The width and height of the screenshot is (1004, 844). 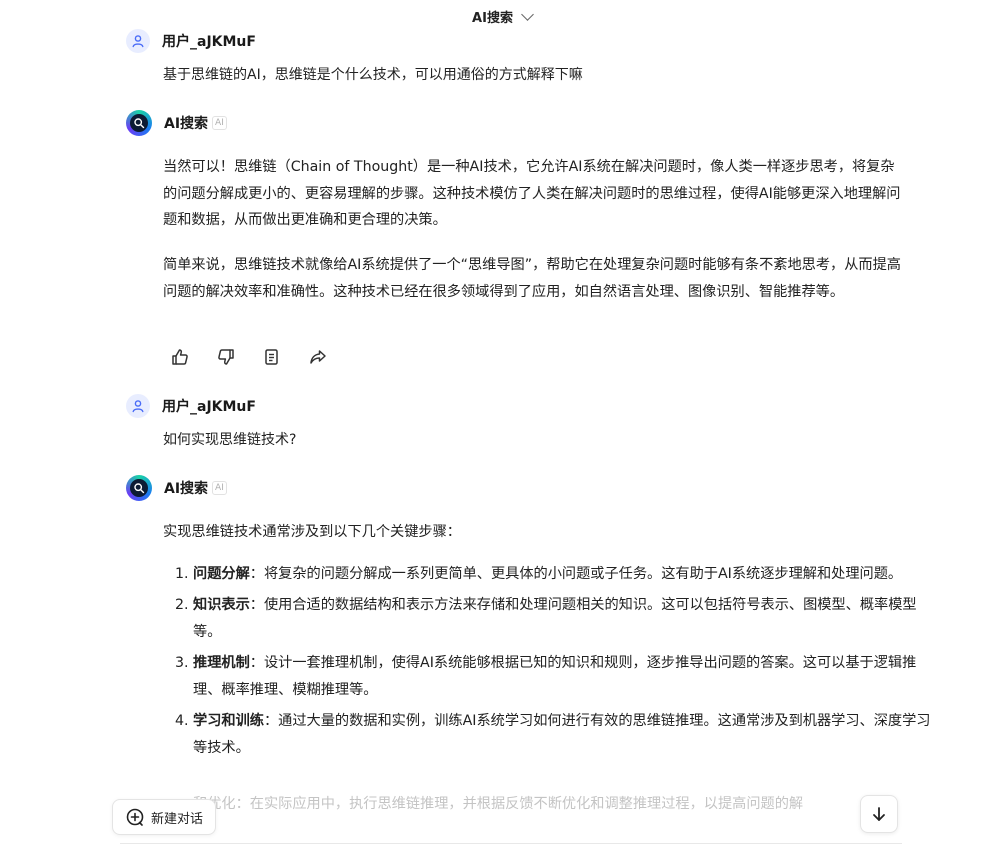 I want to click on like-button, so click(x=180, y=357).